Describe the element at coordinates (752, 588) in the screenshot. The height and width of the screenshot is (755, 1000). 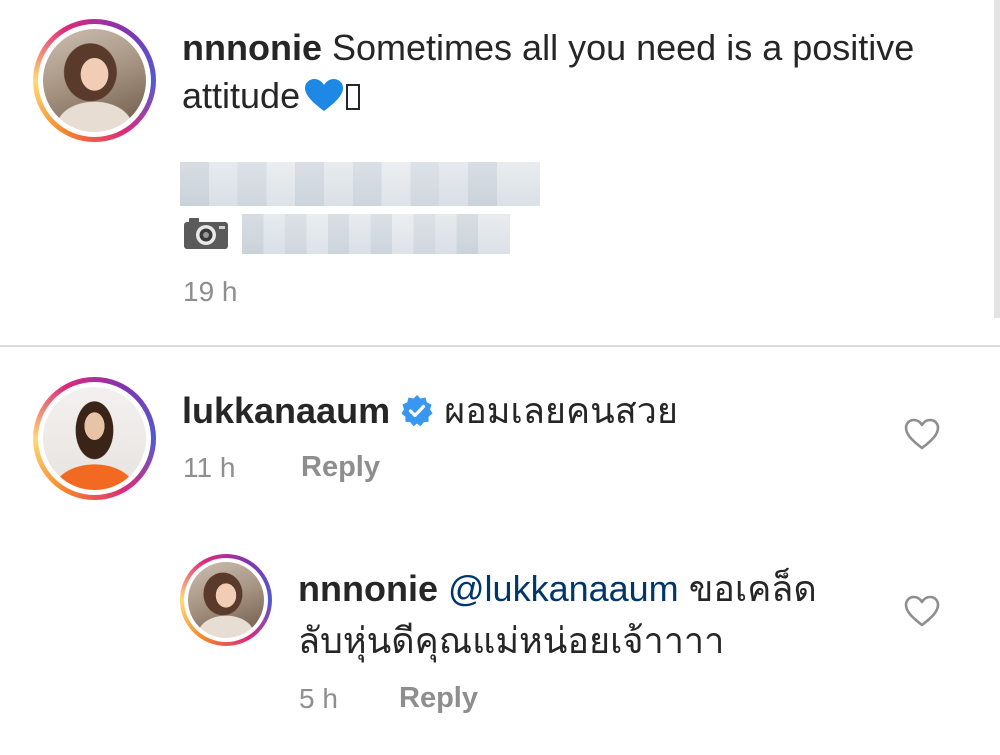
I see `reply-text-line1: ขอเคล็ด` at that location.